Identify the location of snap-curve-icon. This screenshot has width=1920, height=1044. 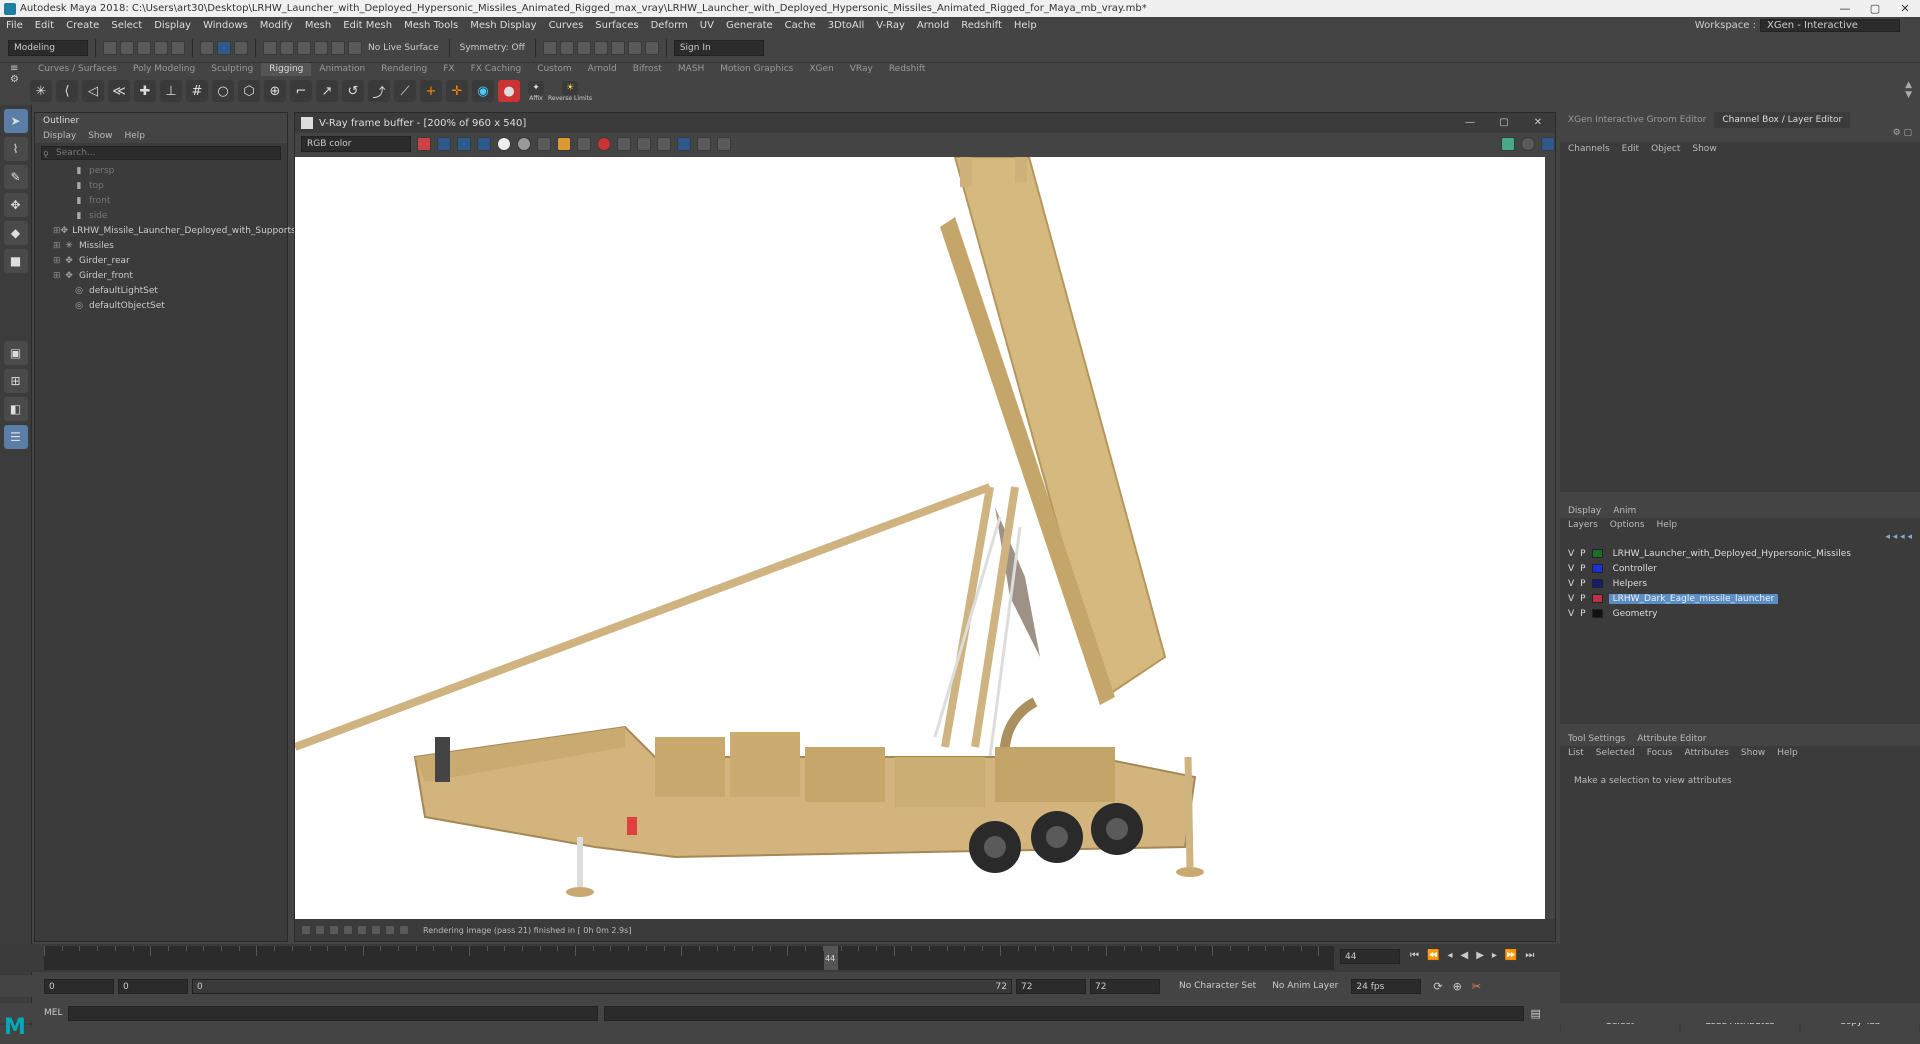
(287, 47).